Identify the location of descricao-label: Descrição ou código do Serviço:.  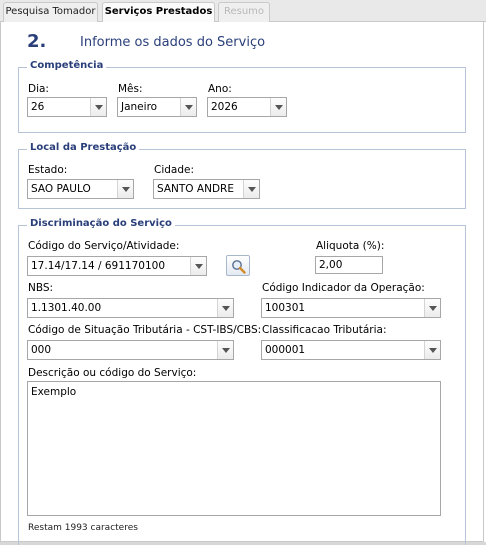
(112, 373).